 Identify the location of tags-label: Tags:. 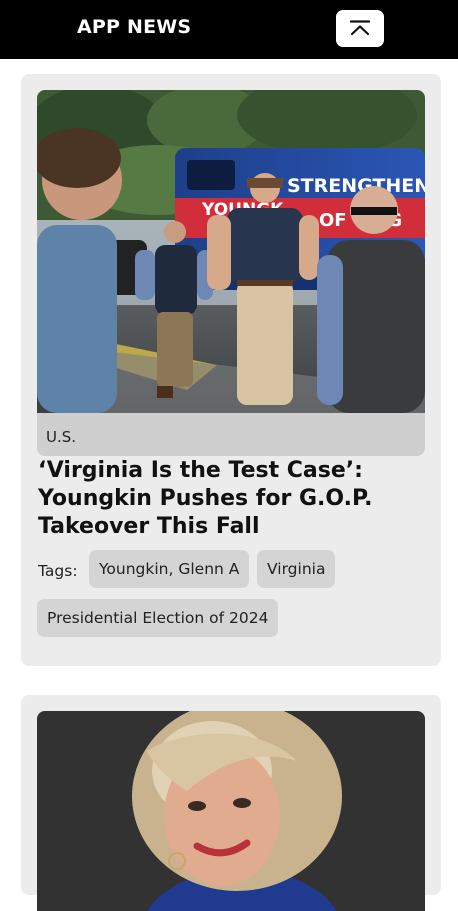
(58, 571).